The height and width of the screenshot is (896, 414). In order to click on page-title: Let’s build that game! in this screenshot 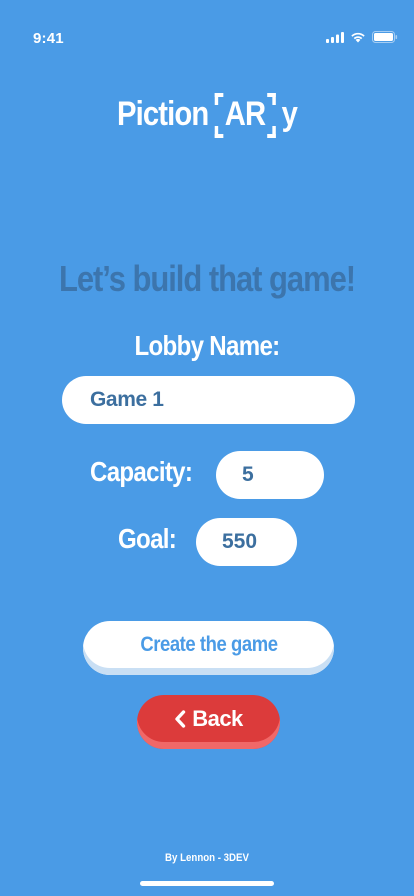, I will do `click(207, 278)`.